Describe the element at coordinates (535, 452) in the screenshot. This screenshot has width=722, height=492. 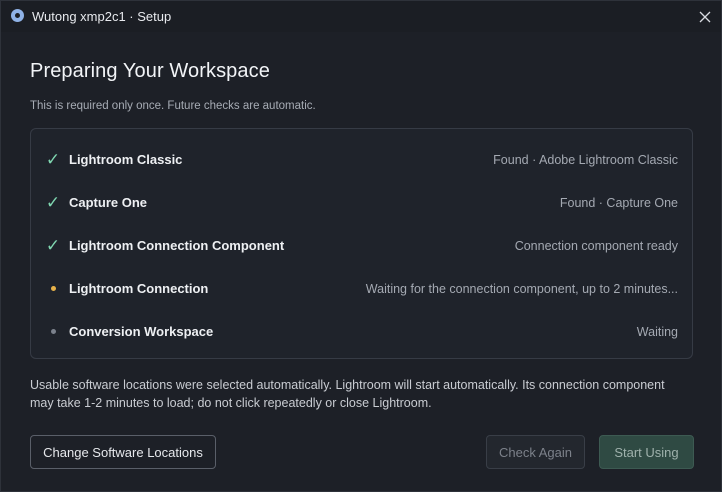
I see `check-again-button: Check Again` at that location.